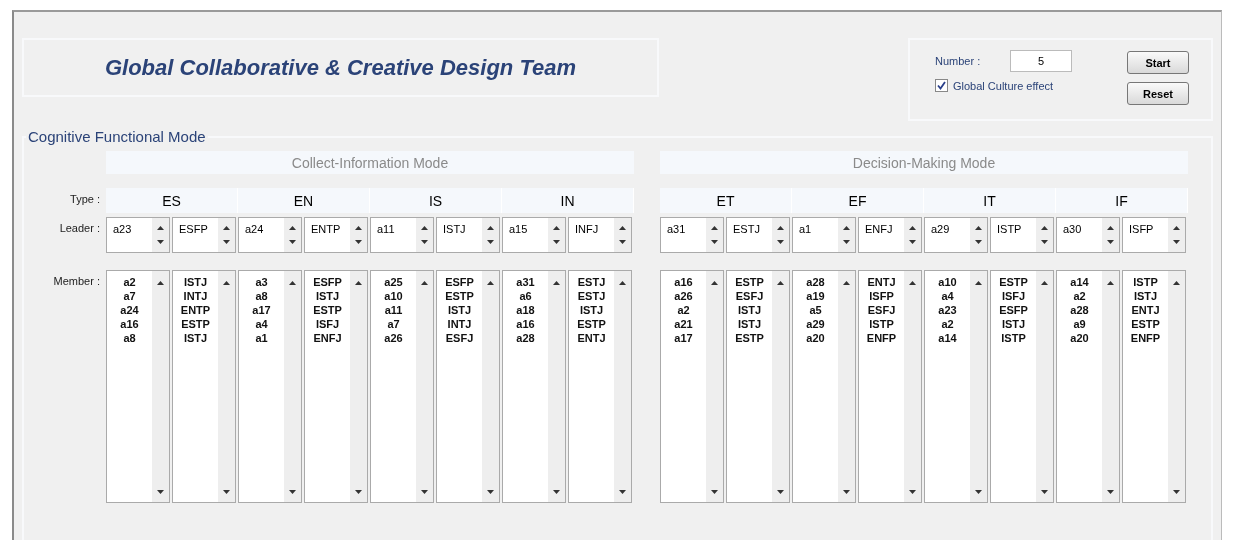 Image resolution: width=1235 pixels, height=540 pixels. I want to click on list-item: a29, so click(815, 324).